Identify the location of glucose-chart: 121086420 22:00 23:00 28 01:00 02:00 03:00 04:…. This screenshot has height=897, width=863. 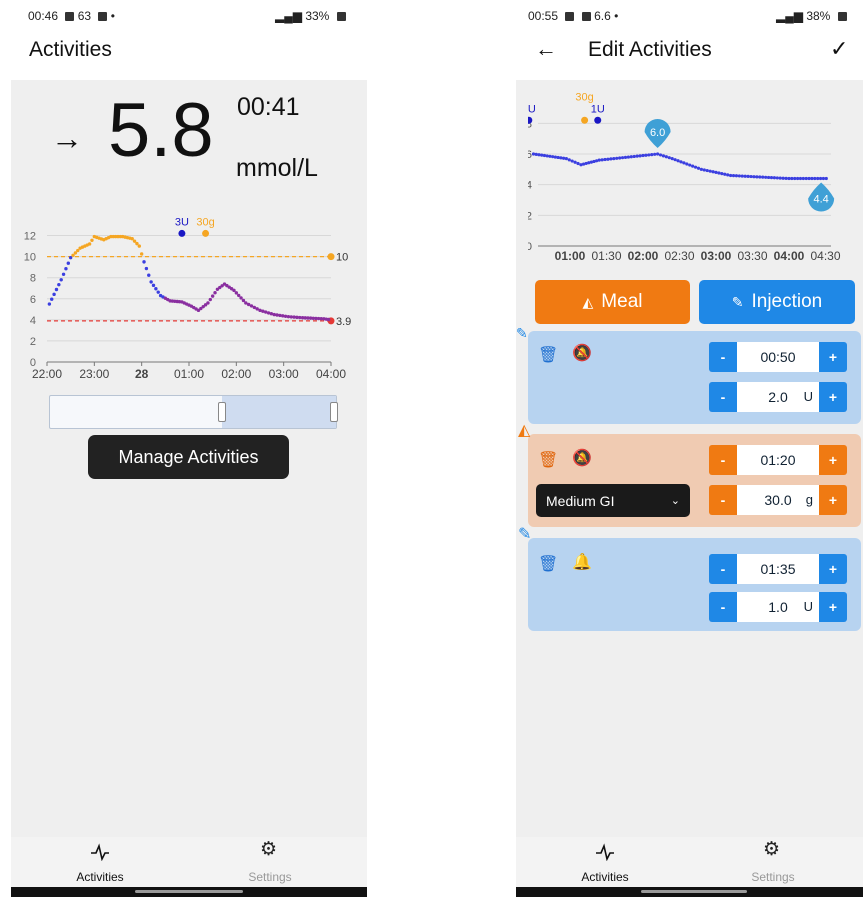
(192, 293).